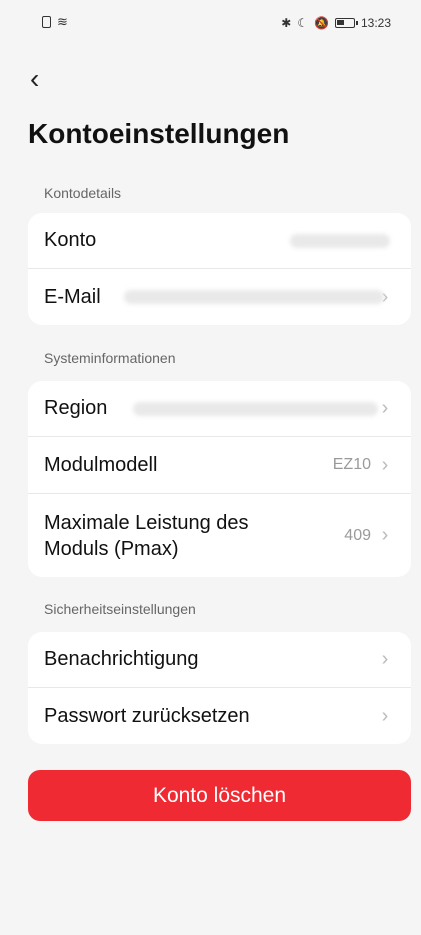 This screenshot has width=421, height=935. Describe the element at coordinates (219, 660) in the screenshot. I see `row-notification: Benachrichtigung ›` at that location.